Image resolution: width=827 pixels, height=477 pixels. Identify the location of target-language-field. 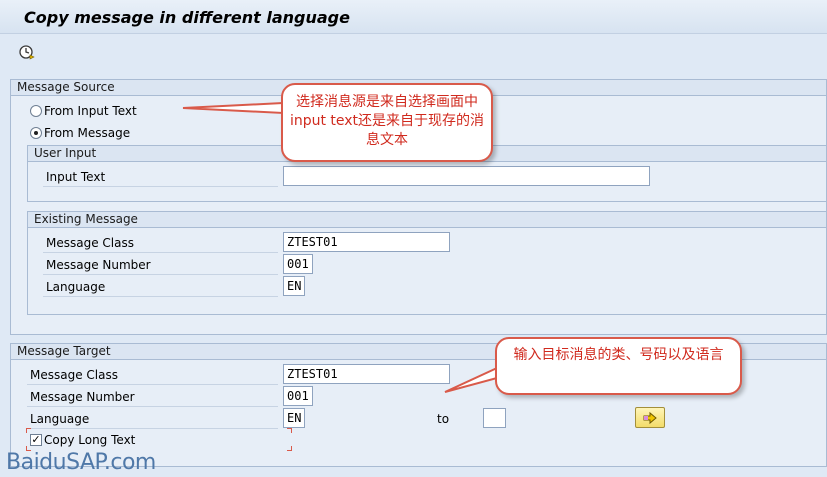
(294, 418).